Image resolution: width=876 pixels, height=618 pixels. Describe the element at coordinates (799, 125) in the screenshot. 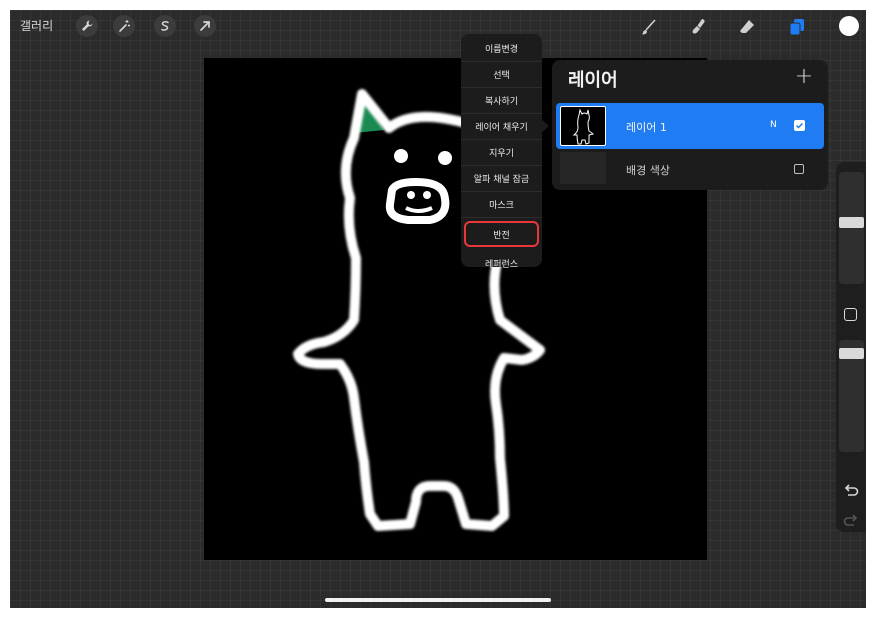

I see `layer-visibility-checkbox` at that location.